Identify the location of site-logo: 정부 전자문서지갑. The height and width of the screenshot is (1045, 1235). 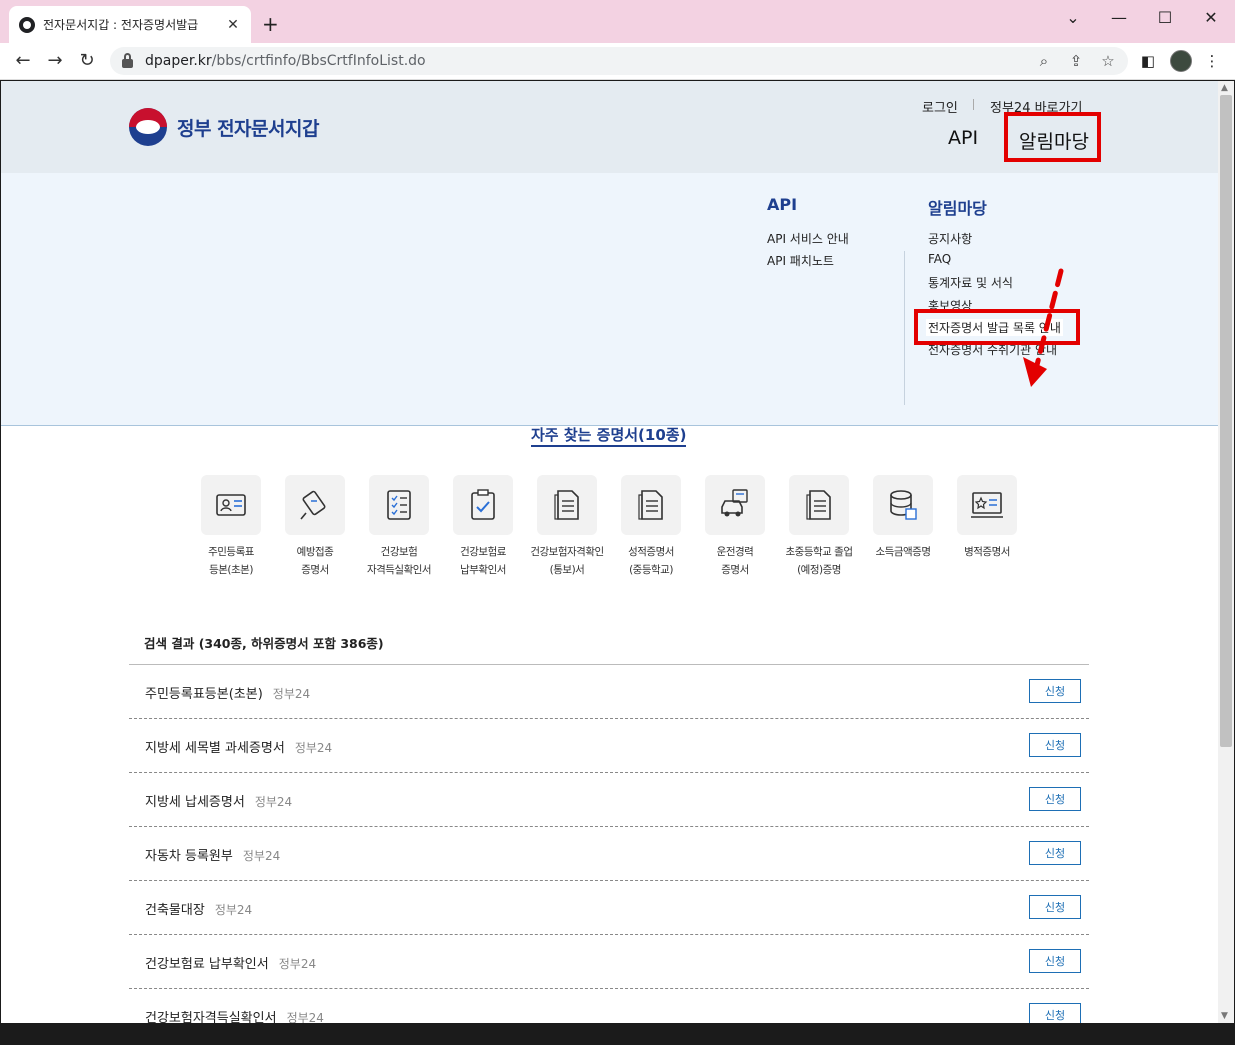
(224, 127).